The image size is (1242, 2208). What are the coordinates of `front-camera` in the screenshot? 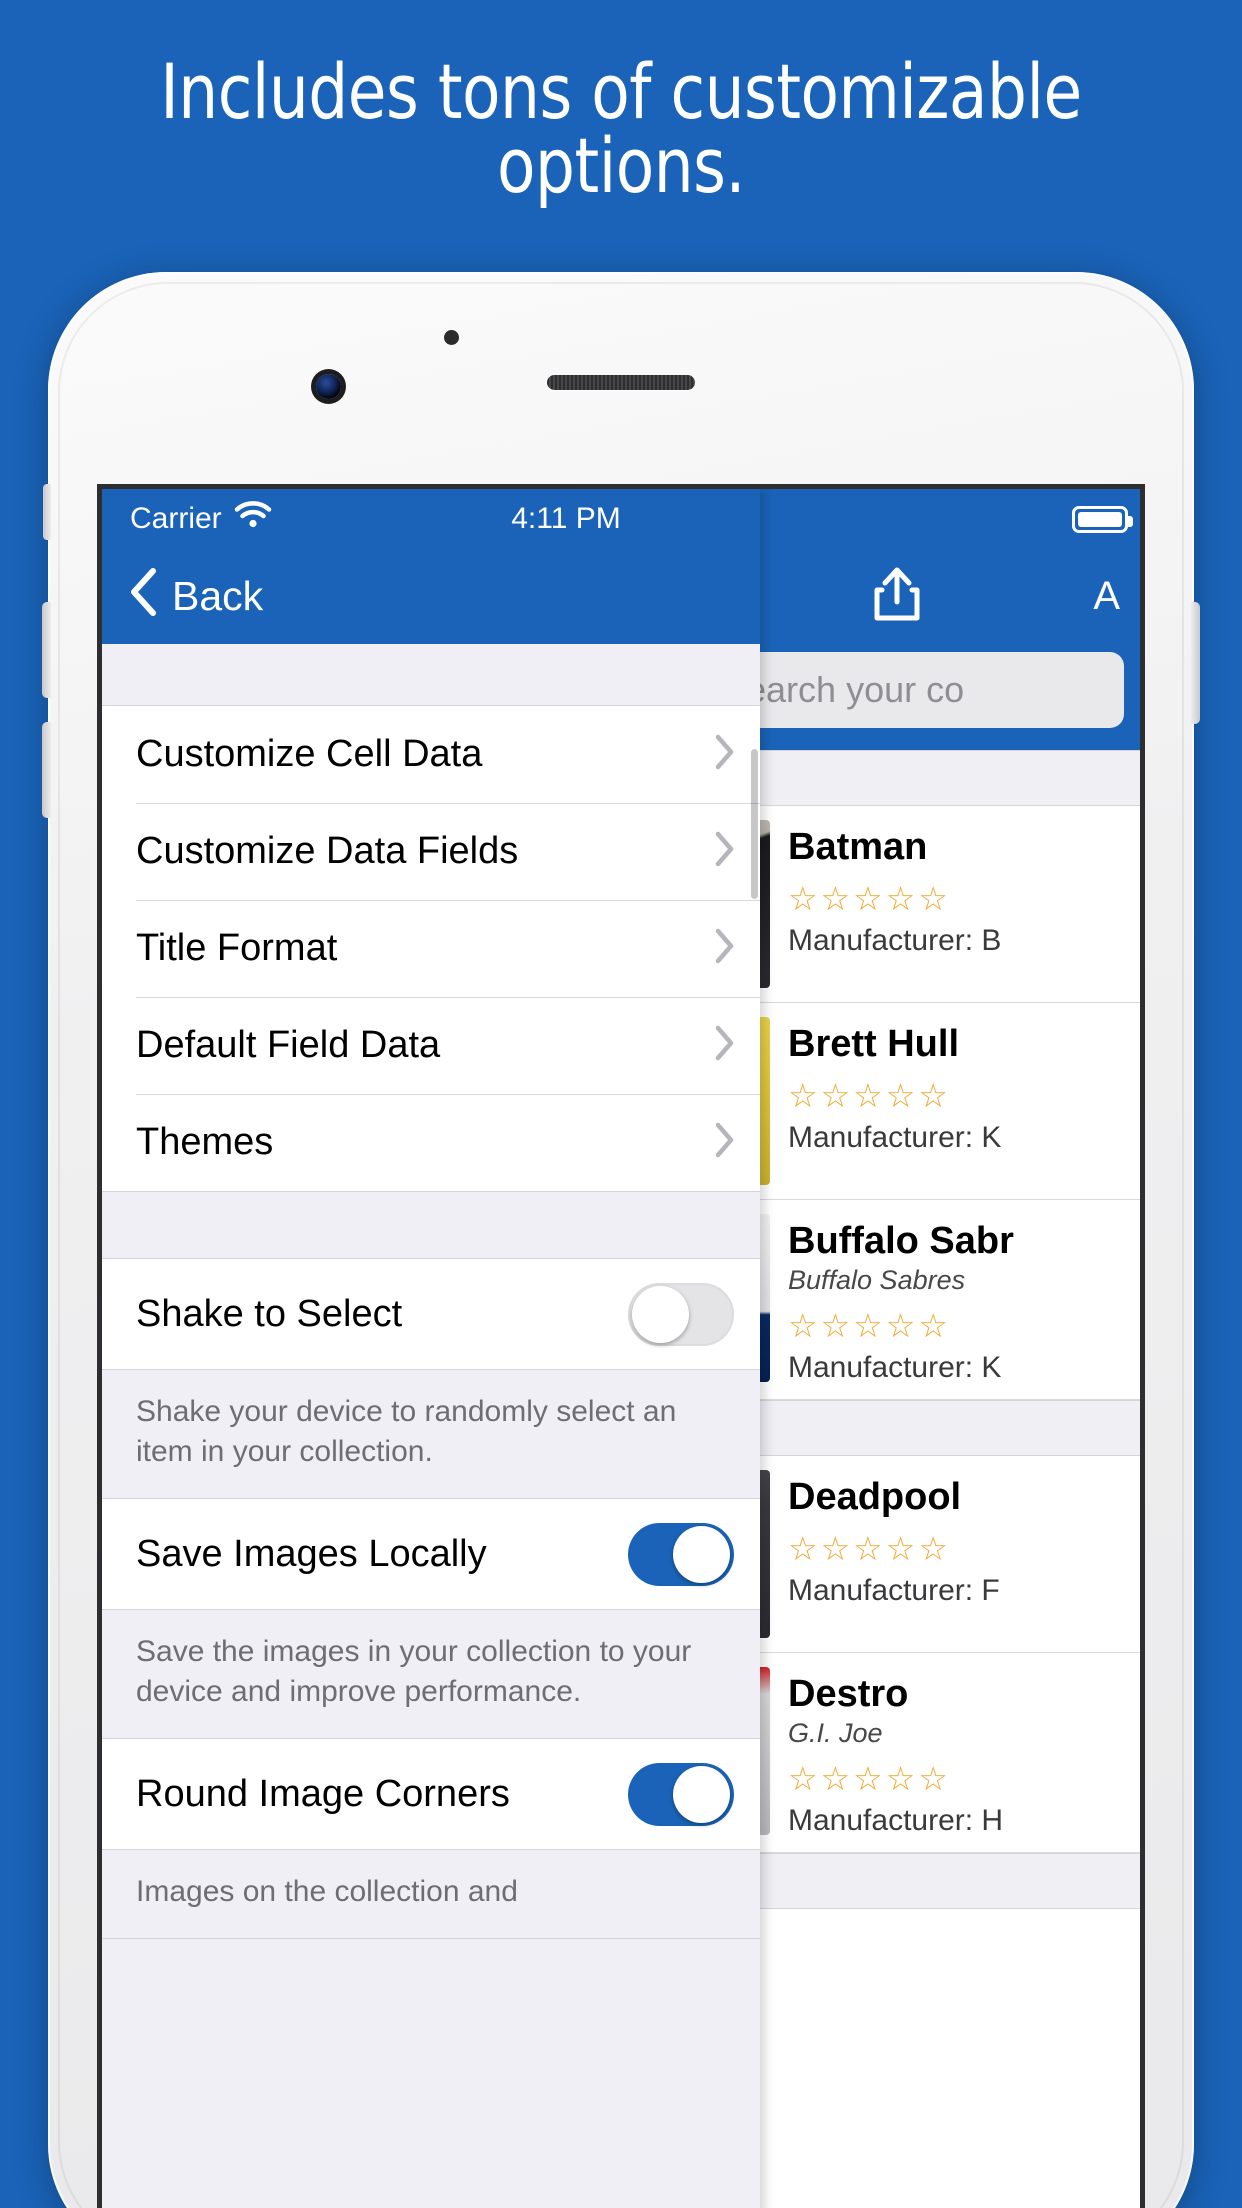 It's located at (328, 386).